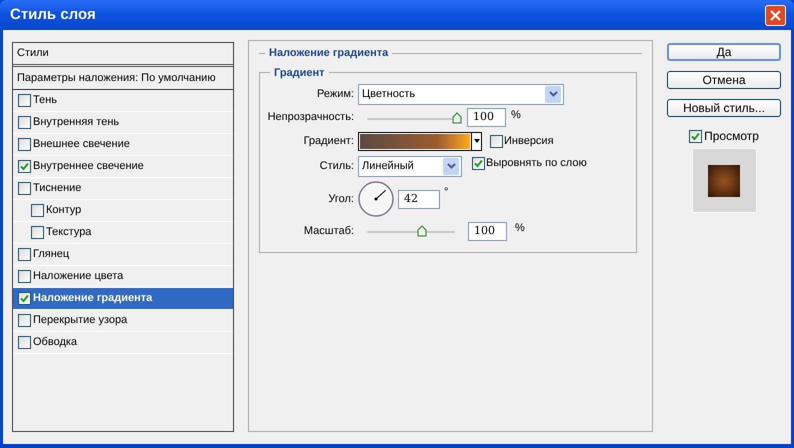 The width and height of the screenshot is (794, 448). What do you see at coordinates (328, 53) in the screenshot?
I see `section-title: Наложение градиента` at bounding box center [328, 53].